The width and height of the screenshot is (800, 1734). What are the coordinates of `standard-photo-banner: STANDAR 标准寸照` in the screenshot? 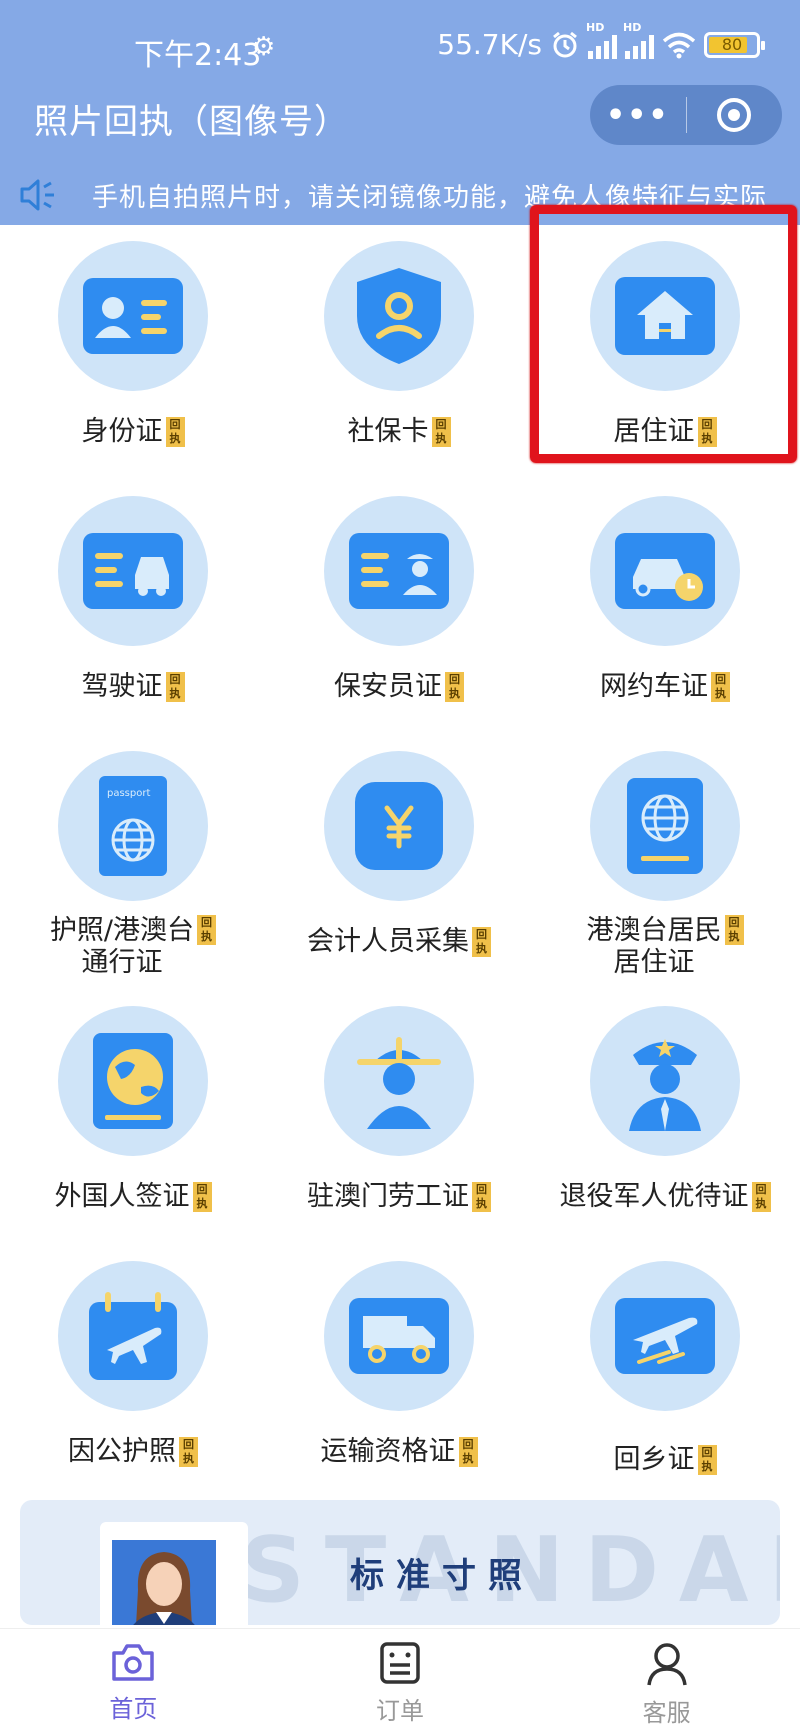 It's located at (400, 1562).